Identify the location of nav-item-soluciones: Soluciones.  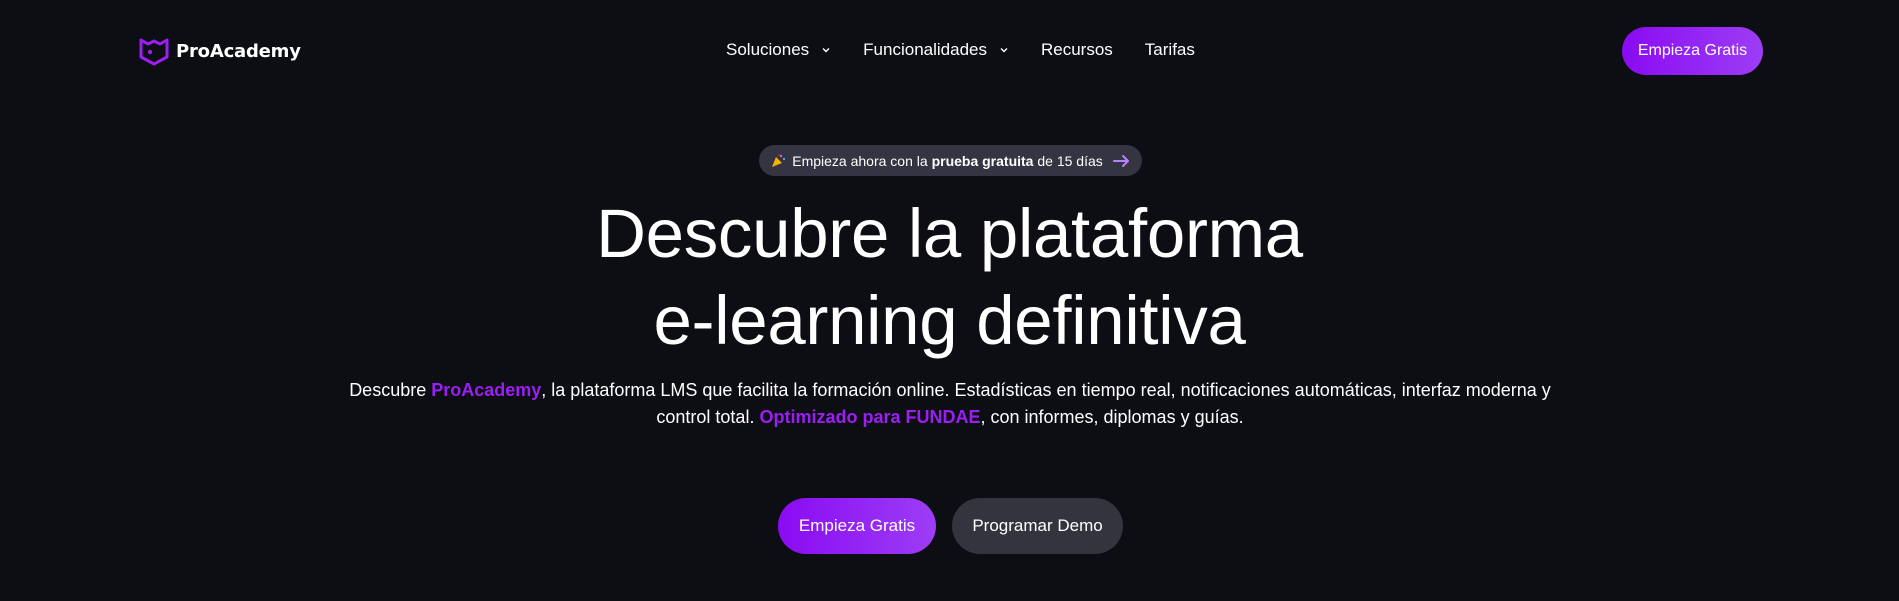
(778, 50).